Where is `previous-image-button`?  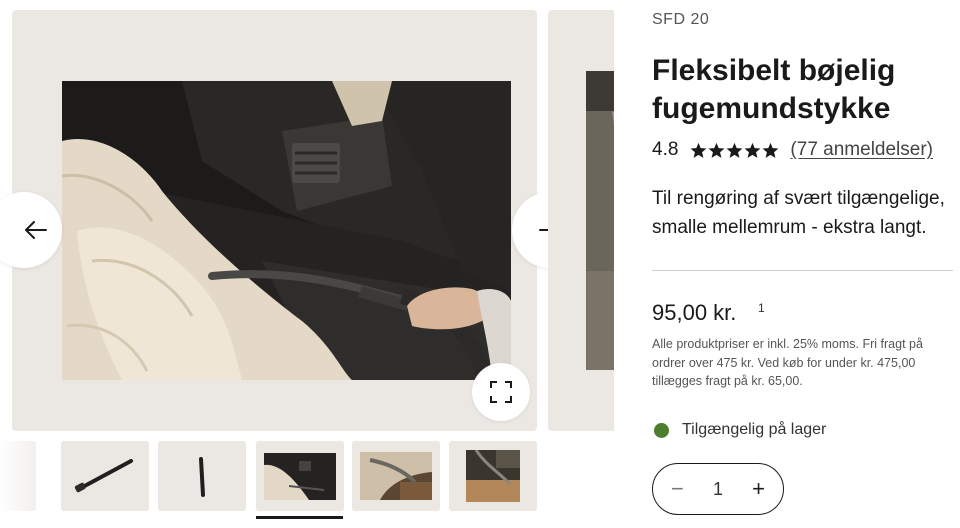 previous-image-button is located at coordinates (31, 230).